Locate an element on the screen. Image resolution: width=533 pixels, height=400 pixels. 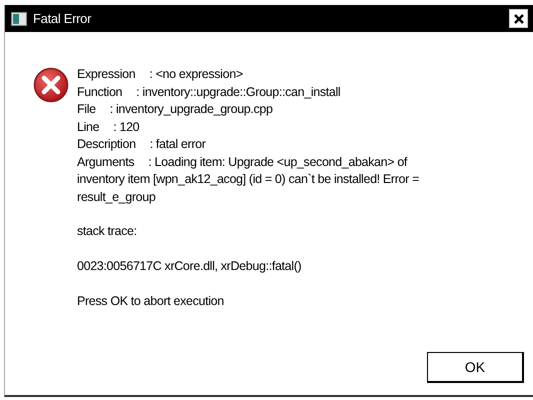
stack-trace-heading: stack trace: is located at coordinates (107, 231).